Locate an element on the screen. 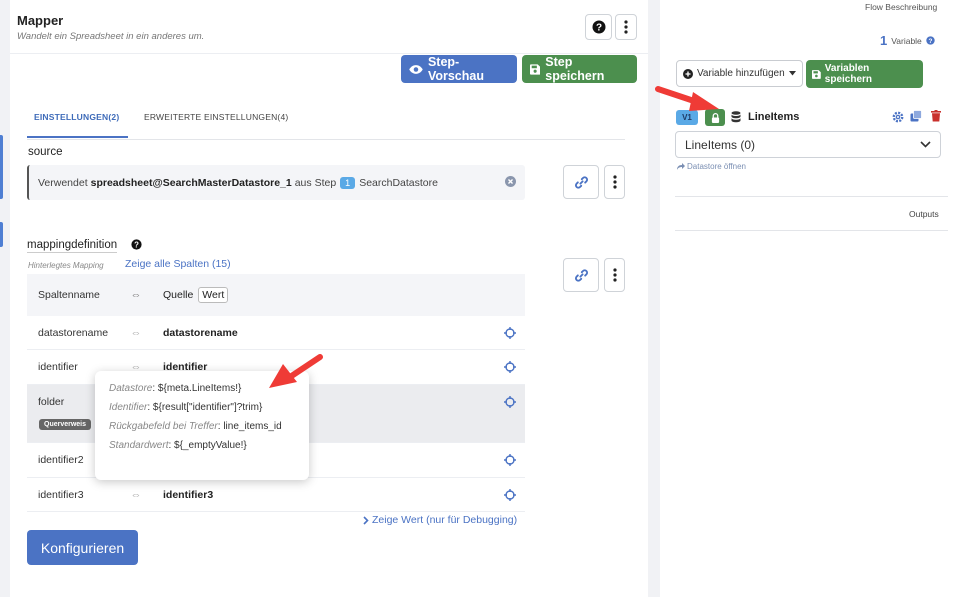 This screenshot has width=967, height=597. header-wert-tag: Wert is located at coordinates (213, 295).